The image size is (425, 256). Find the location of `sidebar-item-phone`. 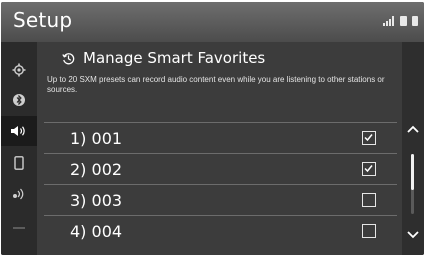

sidebar-item-phone is located at coordinates (19, 163).